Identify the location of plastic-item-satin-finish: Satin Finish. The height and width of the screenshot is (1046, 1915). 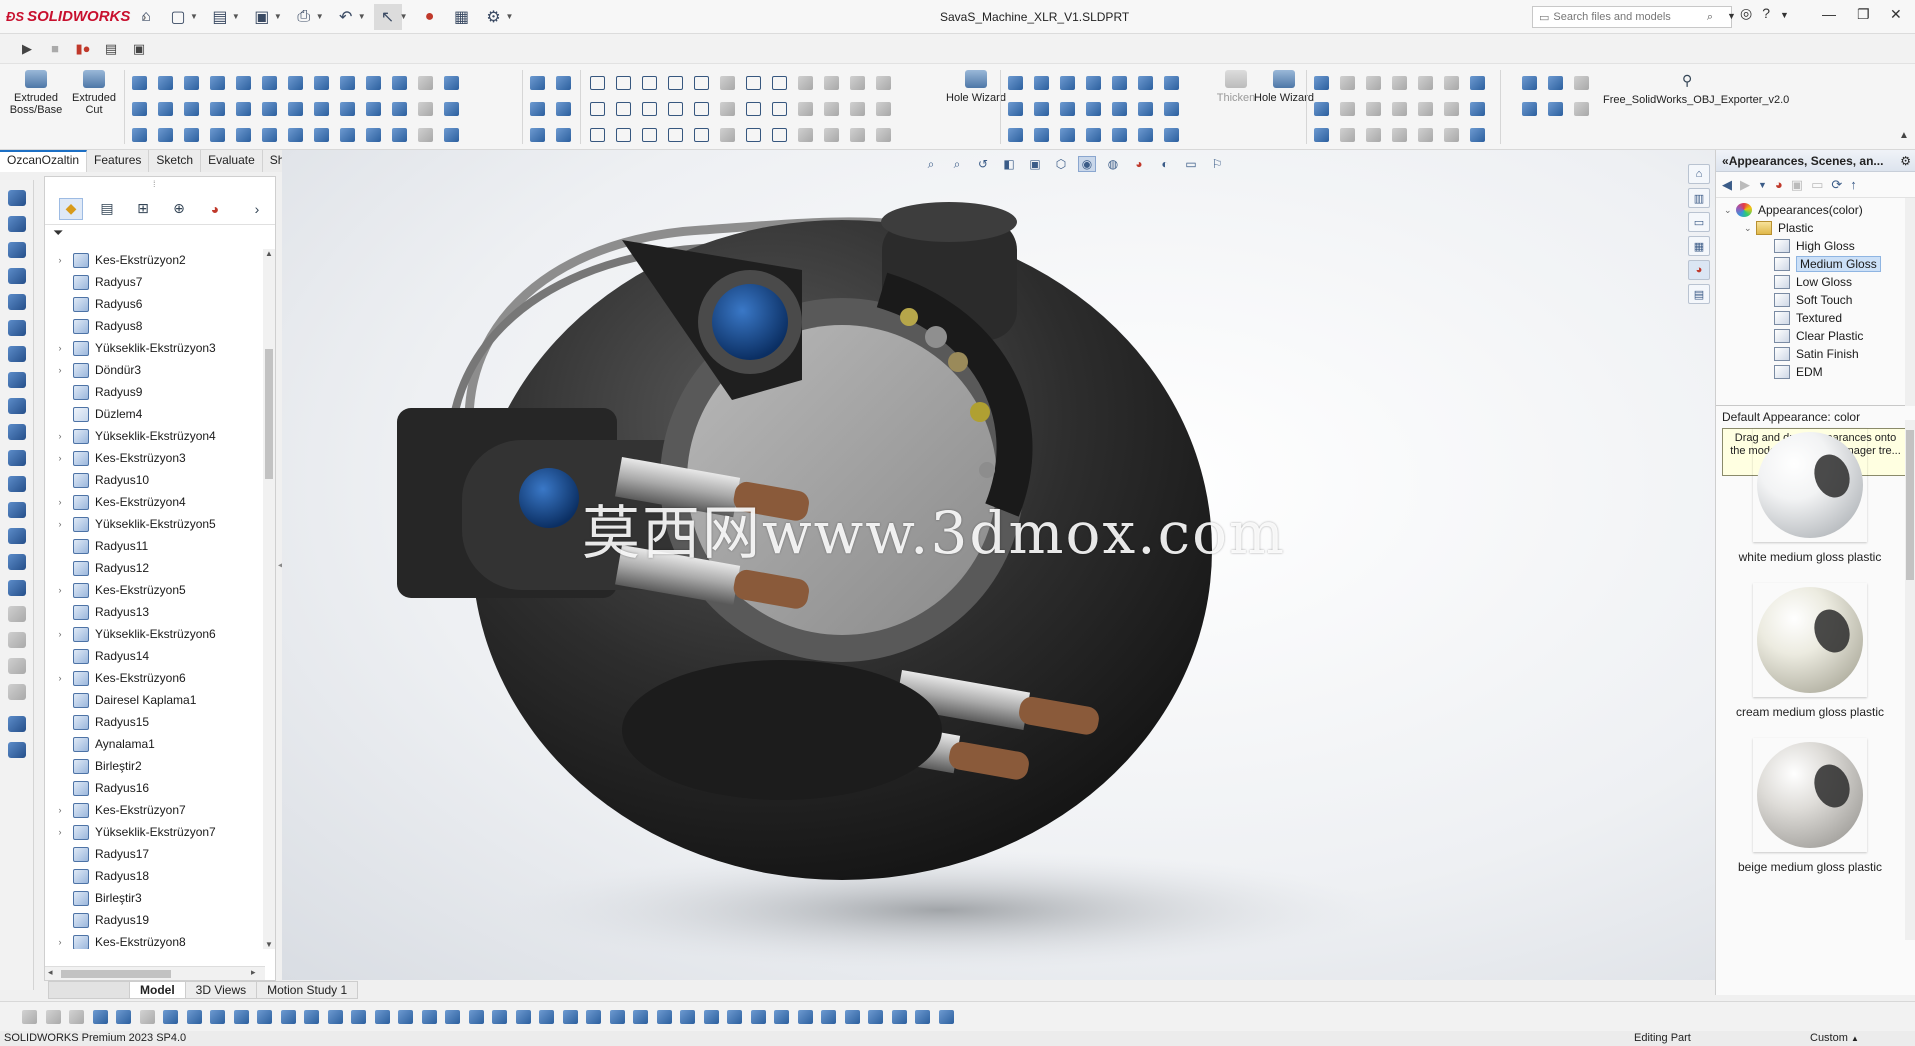
(1810, 354).